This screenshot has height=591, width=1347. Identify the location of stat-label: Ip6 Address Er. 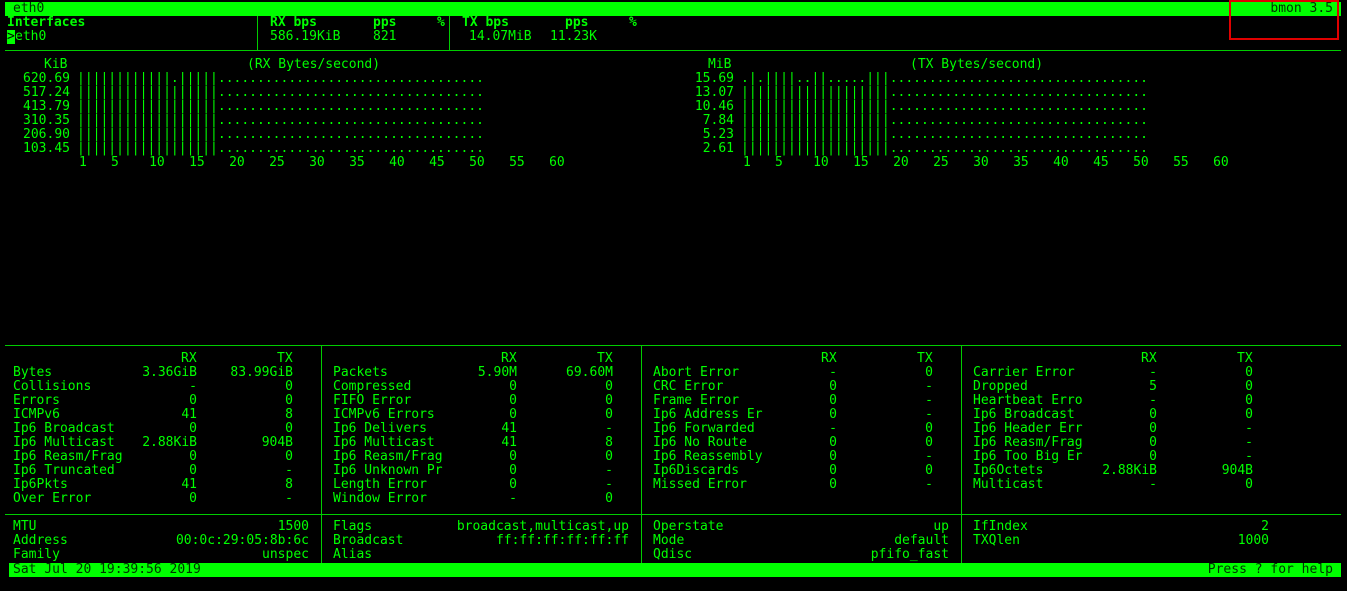
(708, 414).